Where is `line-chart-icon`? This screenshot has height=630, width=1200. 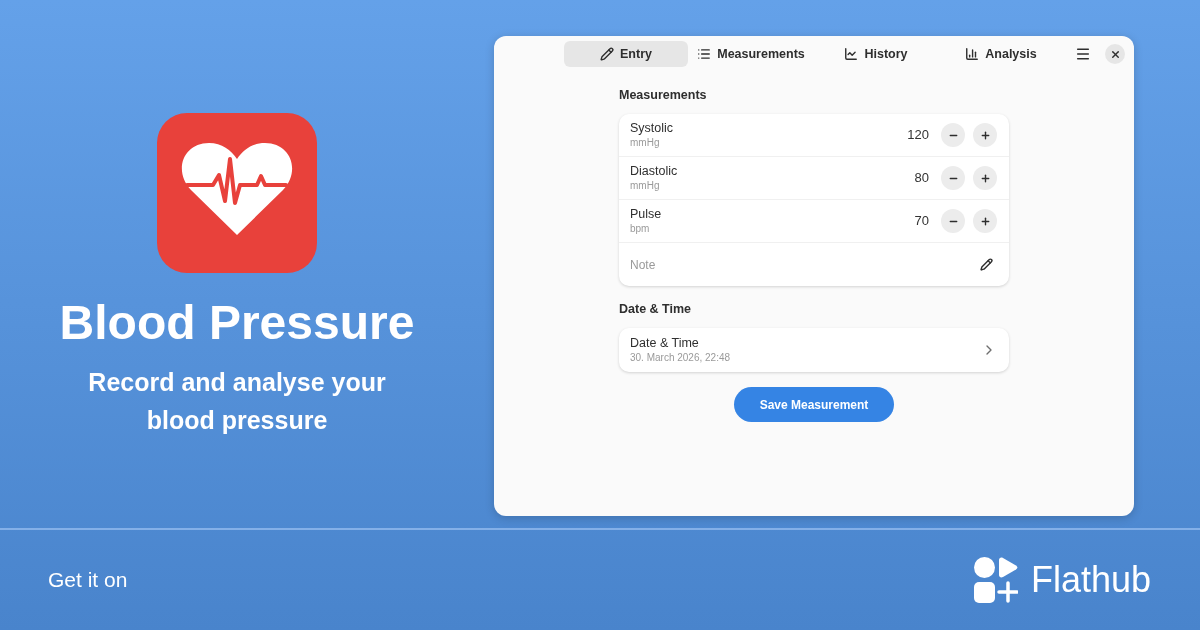
line-chart-icon is located at coordinates (851, 54).